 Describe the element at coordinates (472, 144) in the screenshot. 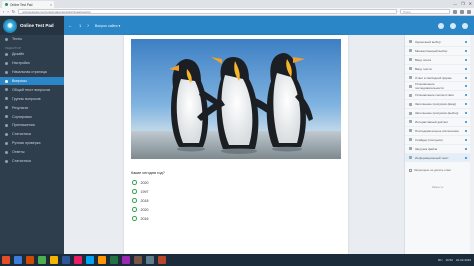

I see `page-scrollbar` at that location.